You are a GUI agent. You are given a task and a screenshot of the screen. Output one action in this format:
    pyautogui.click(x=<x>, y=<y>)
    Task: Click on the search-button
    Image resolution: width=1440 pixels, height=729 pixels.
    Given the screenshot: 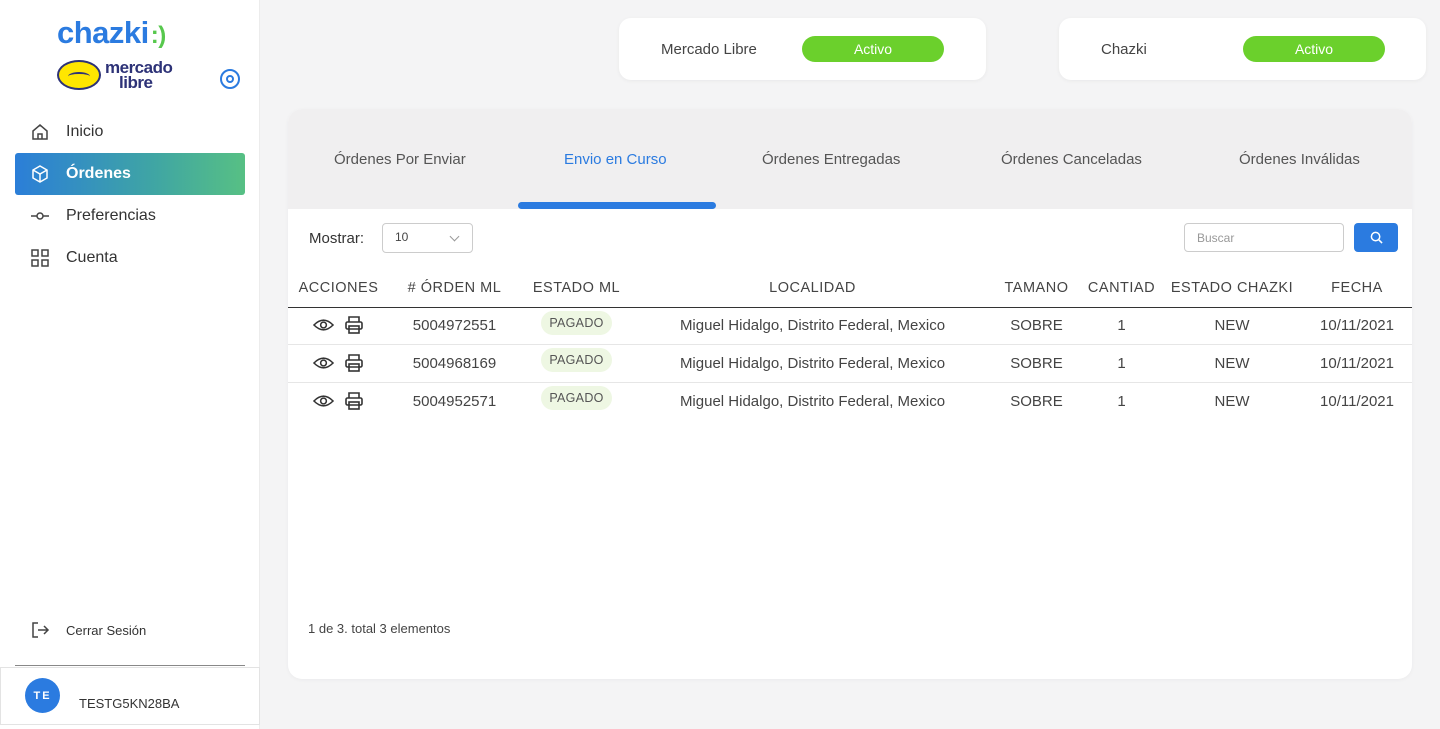 What is the action you would take?
    pyautogui.click(x=1376, y=237)
    